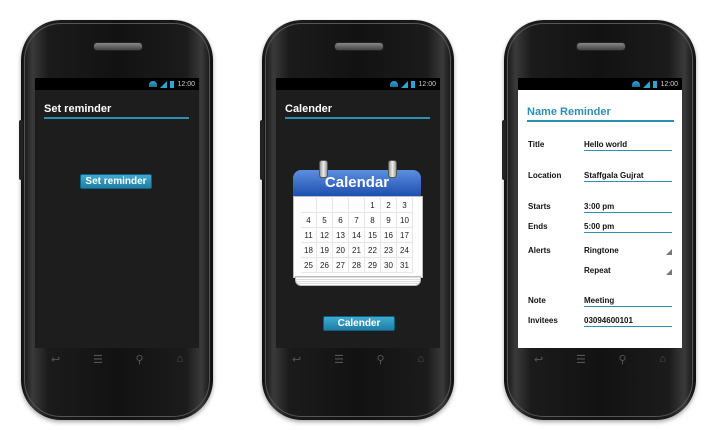  Describe the element at coordinates (389, 220) in the screenshot. I see `calendar-day: 9` at that location.